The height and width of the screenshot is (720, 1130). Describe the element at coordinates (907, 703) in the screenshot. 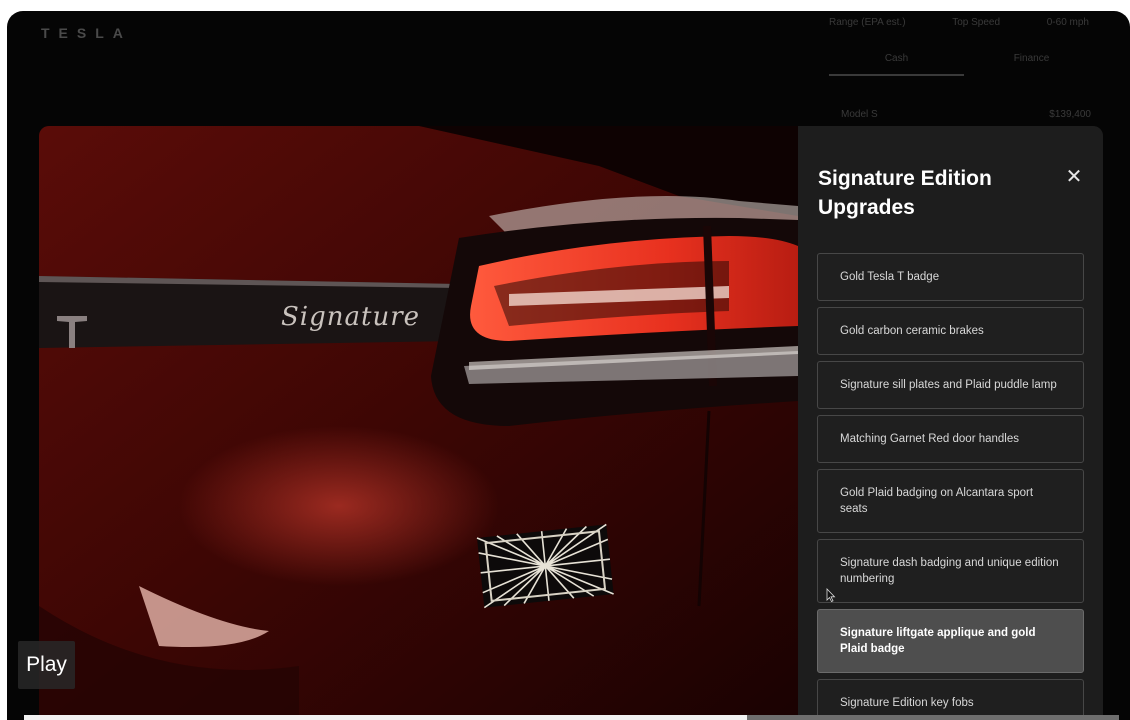

I see `upgrade-label: Signature Edition key fobs` at that location.